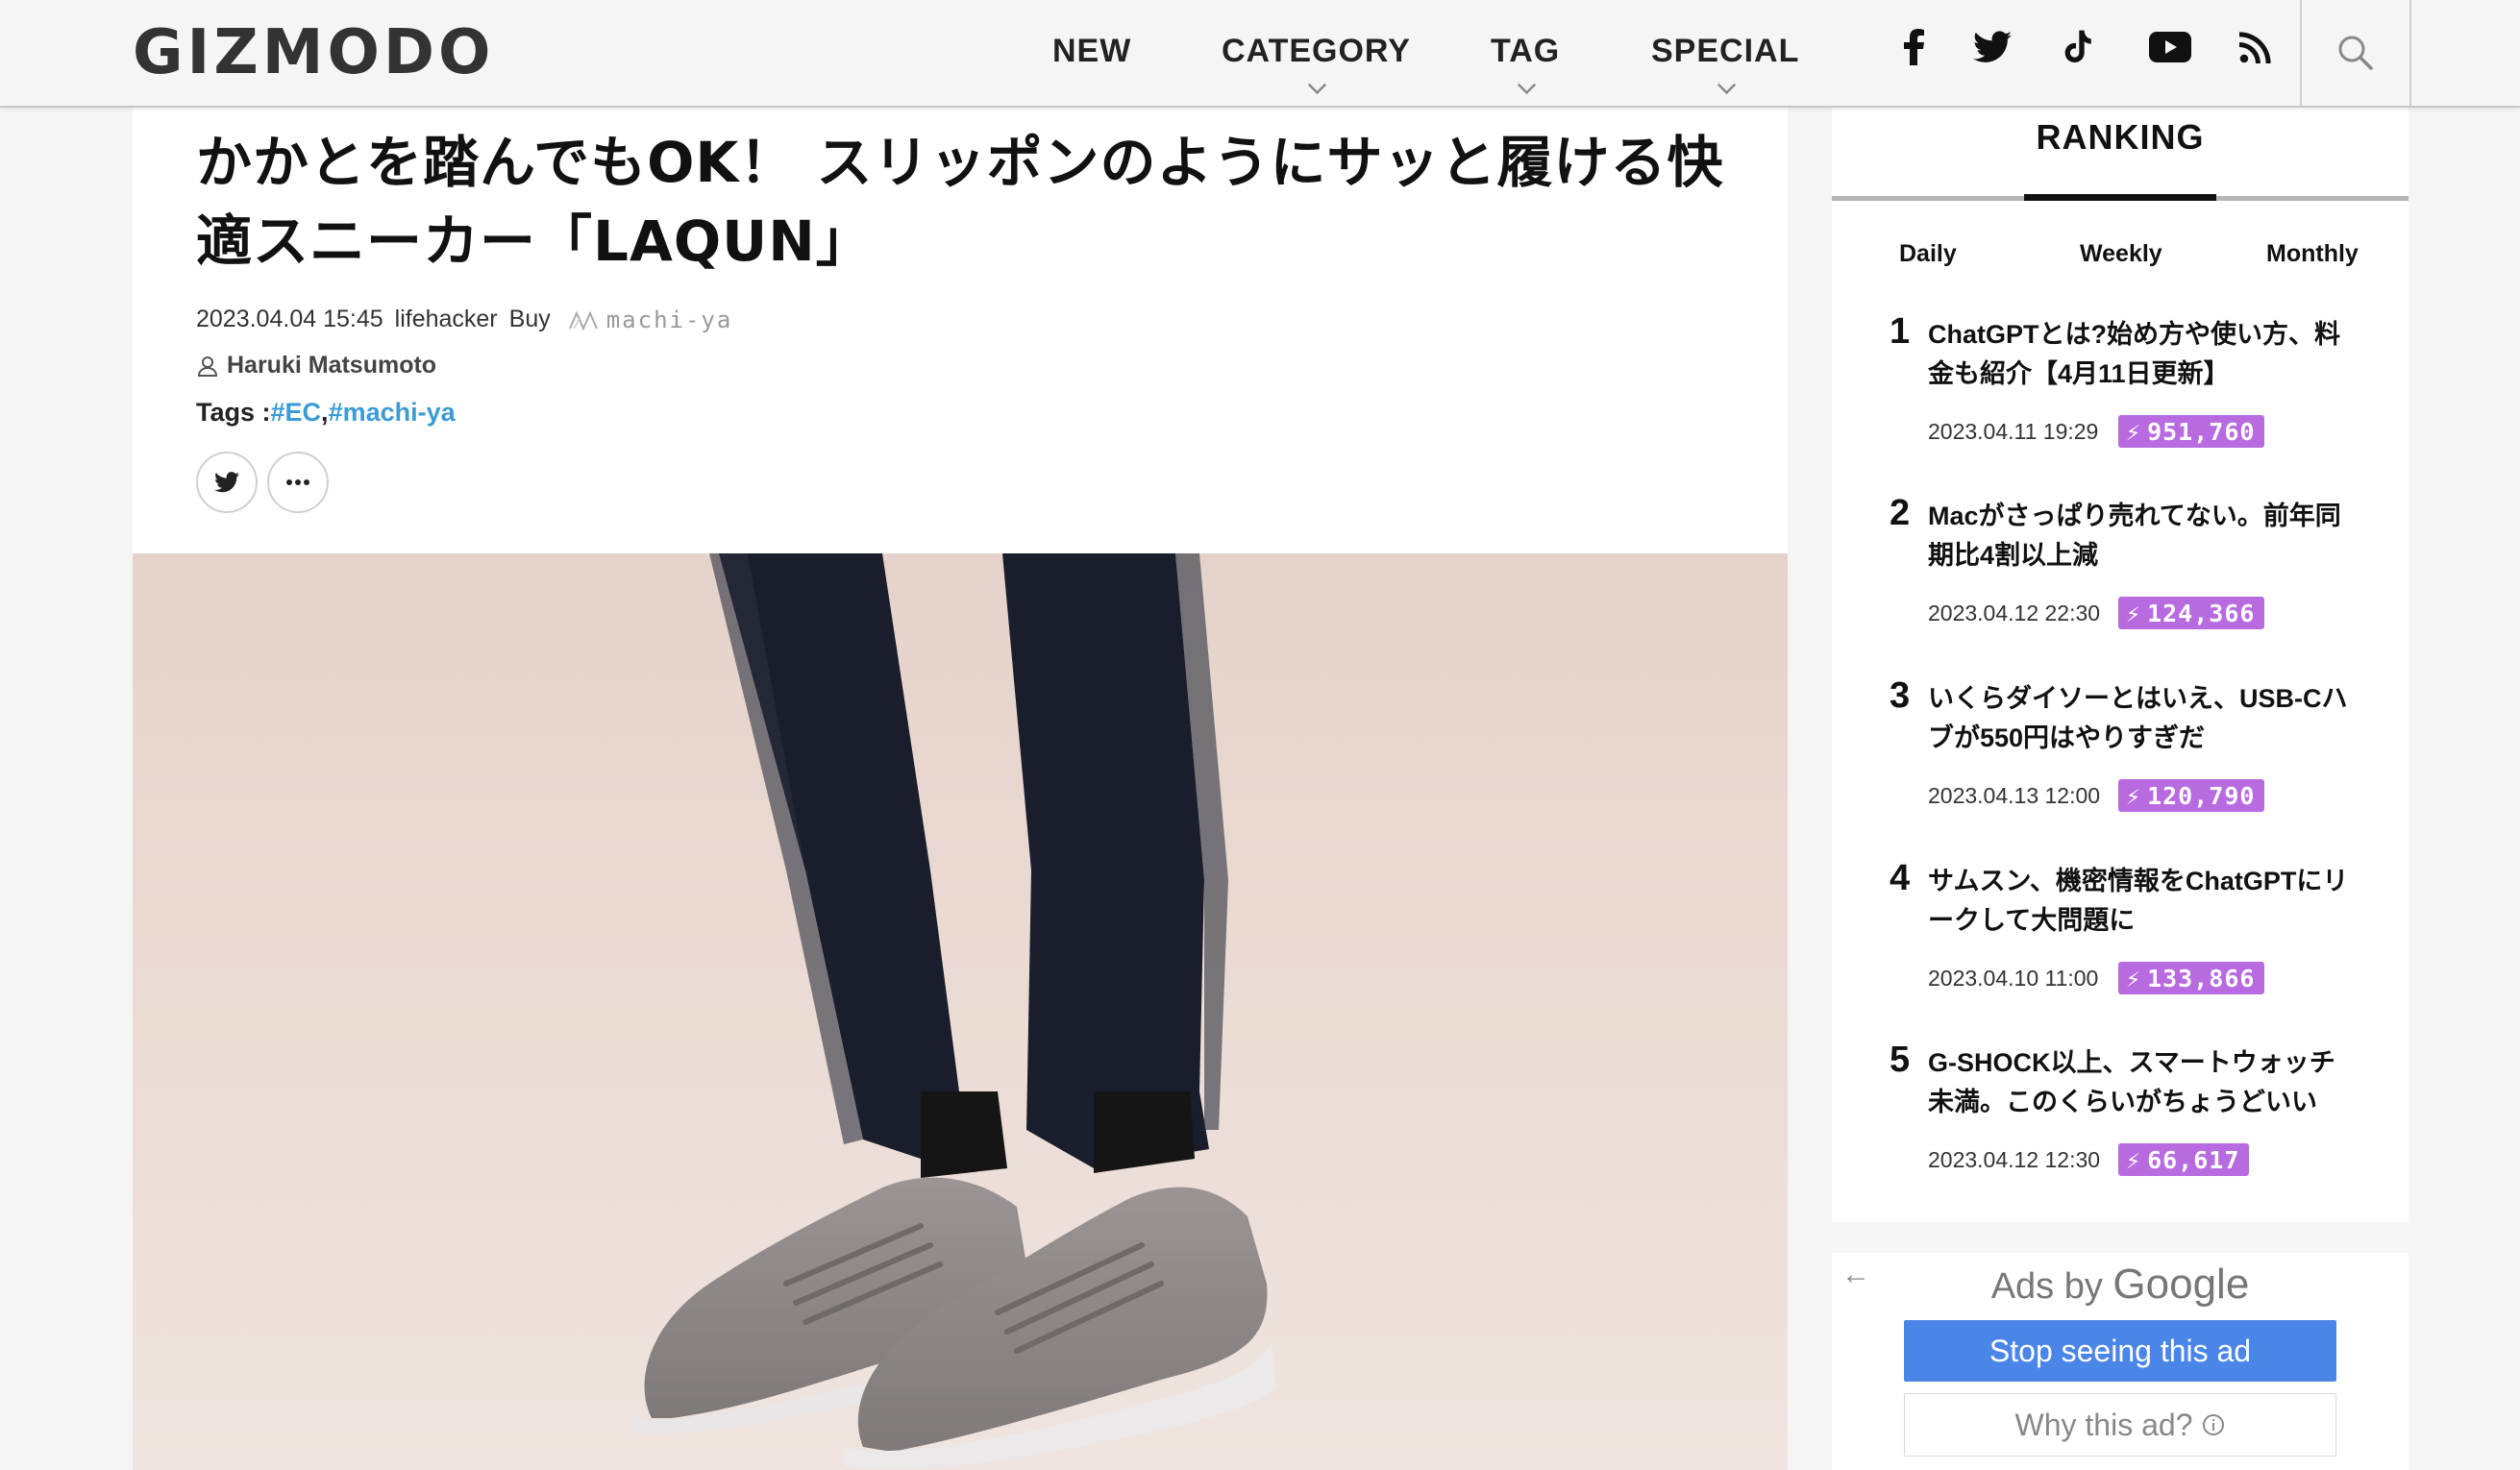 Image resolution: width=2520 pixels, height=1470 pixels. Describe the element at coordinates (2015, 1160) in the screenshot. I see `rank-date: 2023.04.12 12:30` at that location.